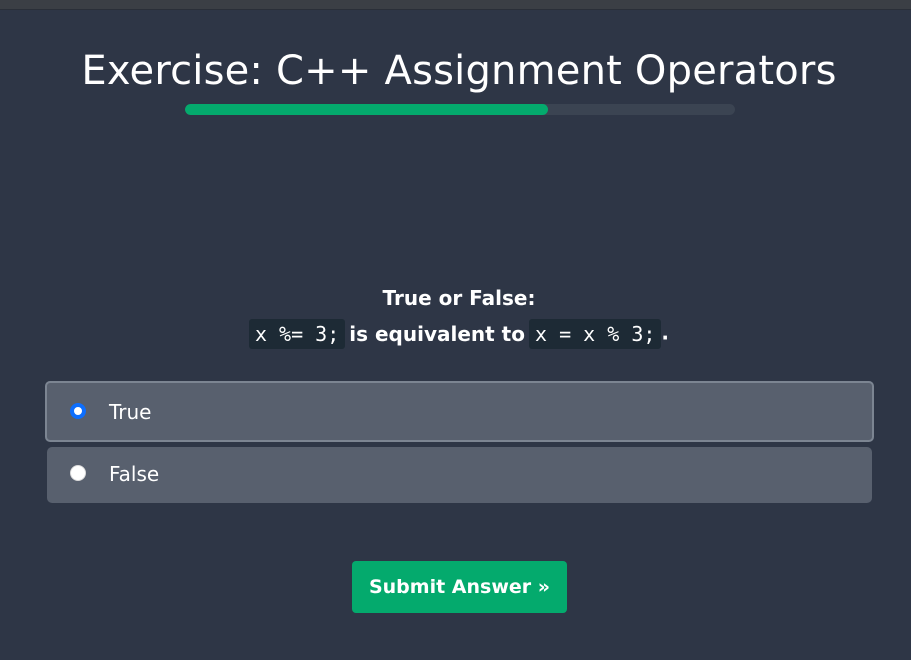  What do you see at coordinates (130, 412) in the screenshot?
I see `answer-option-label: True` at bounding box center [130, 412].